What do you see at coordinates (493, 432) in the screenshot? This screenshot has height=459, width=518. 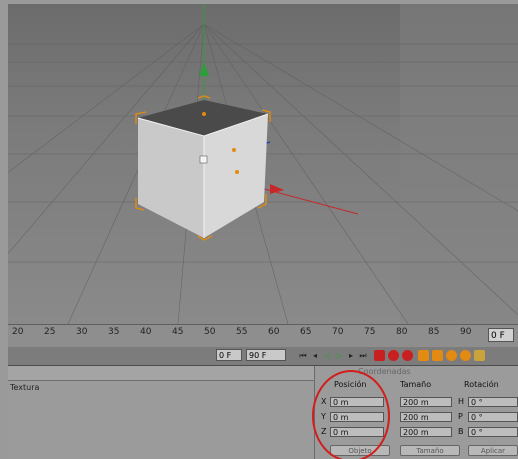 I see `rotation-b-field: 0 °` at bounding box center [493, 432].